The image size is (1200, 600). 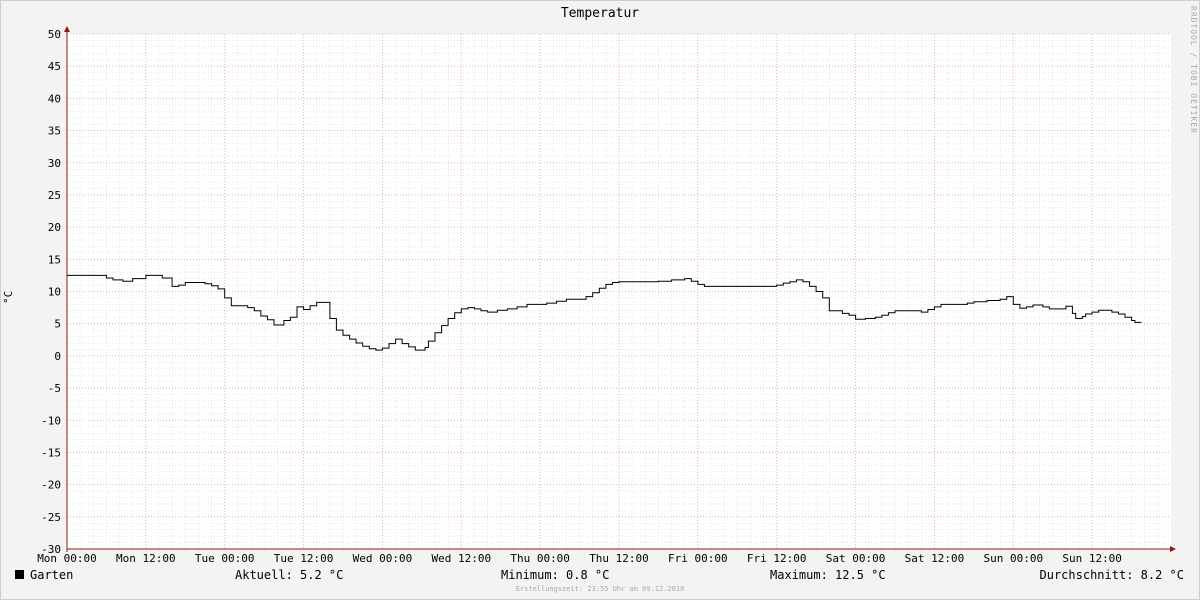 I want to click on legend-minimum: Minimum: 0.8 °C, so click(x=555, y=575).